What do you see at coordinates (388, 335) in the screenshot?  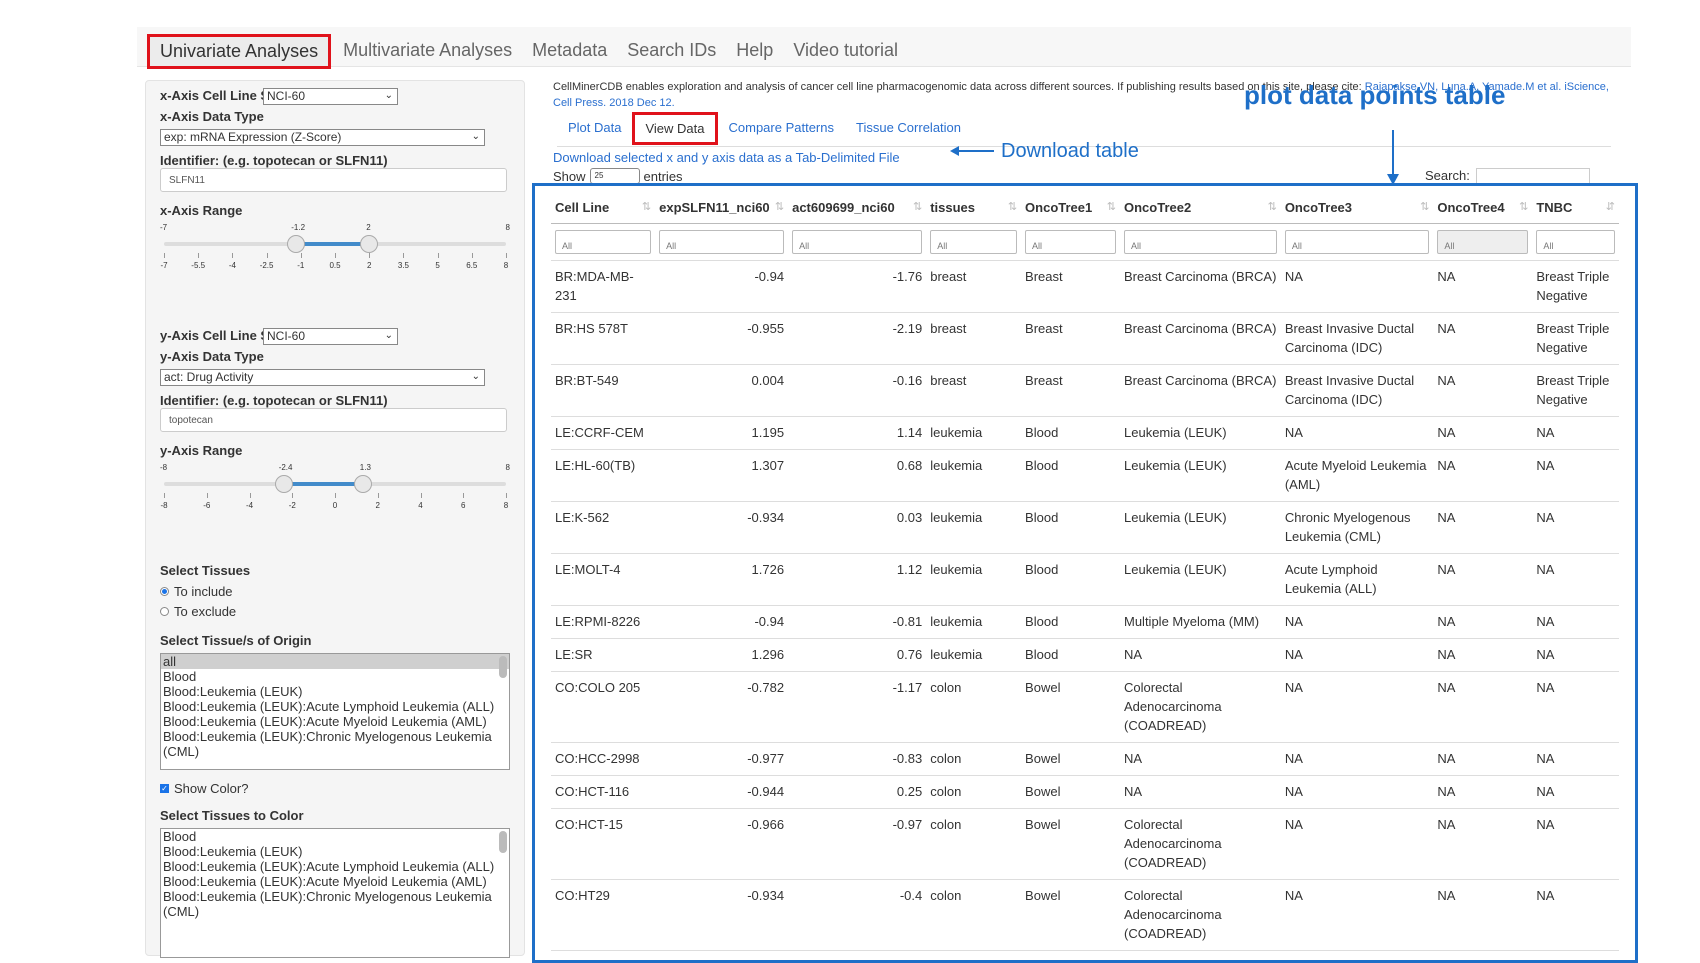 I see `chevron-down-icon: ⌄` at bounding box center [388, 335].